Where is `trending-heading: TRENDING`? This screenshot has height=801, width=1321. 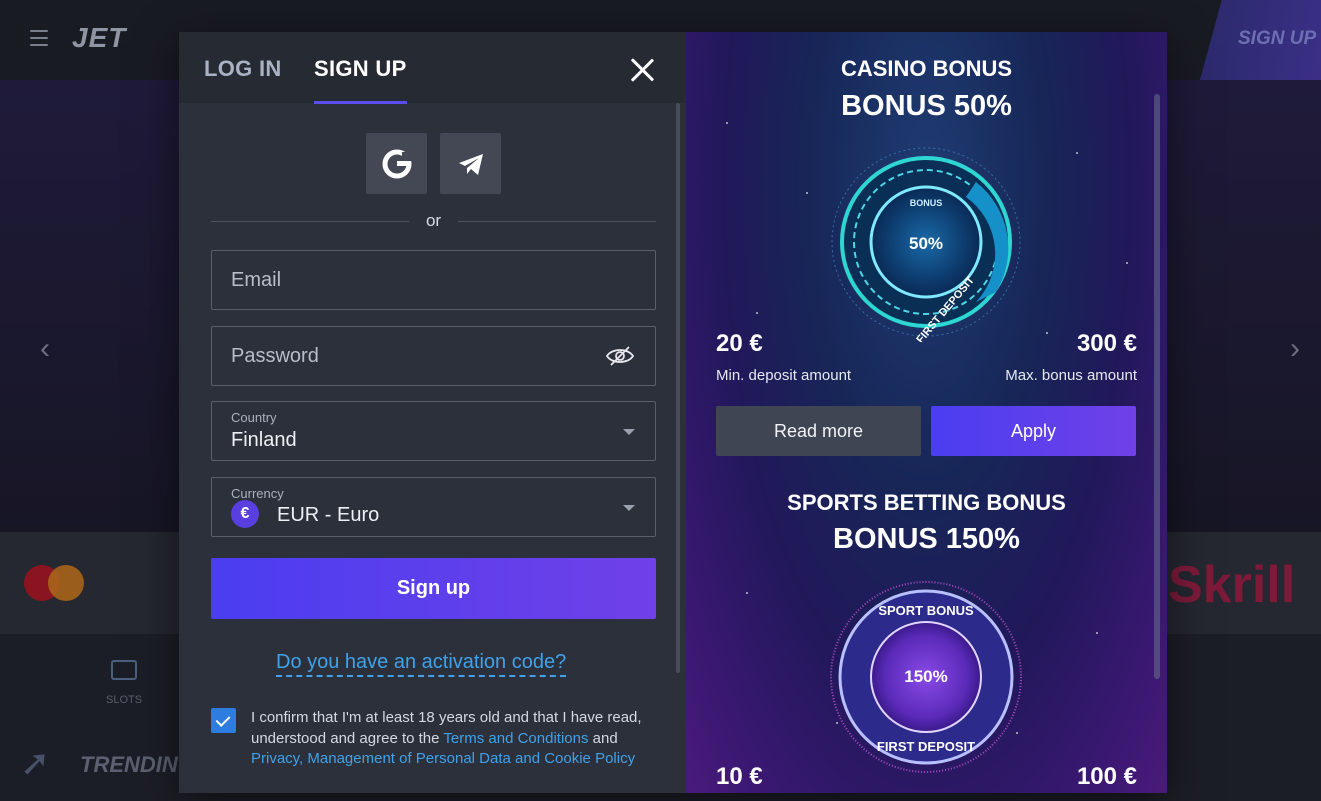
trending-heading: TRENDING is located at coordinates (137, 764).